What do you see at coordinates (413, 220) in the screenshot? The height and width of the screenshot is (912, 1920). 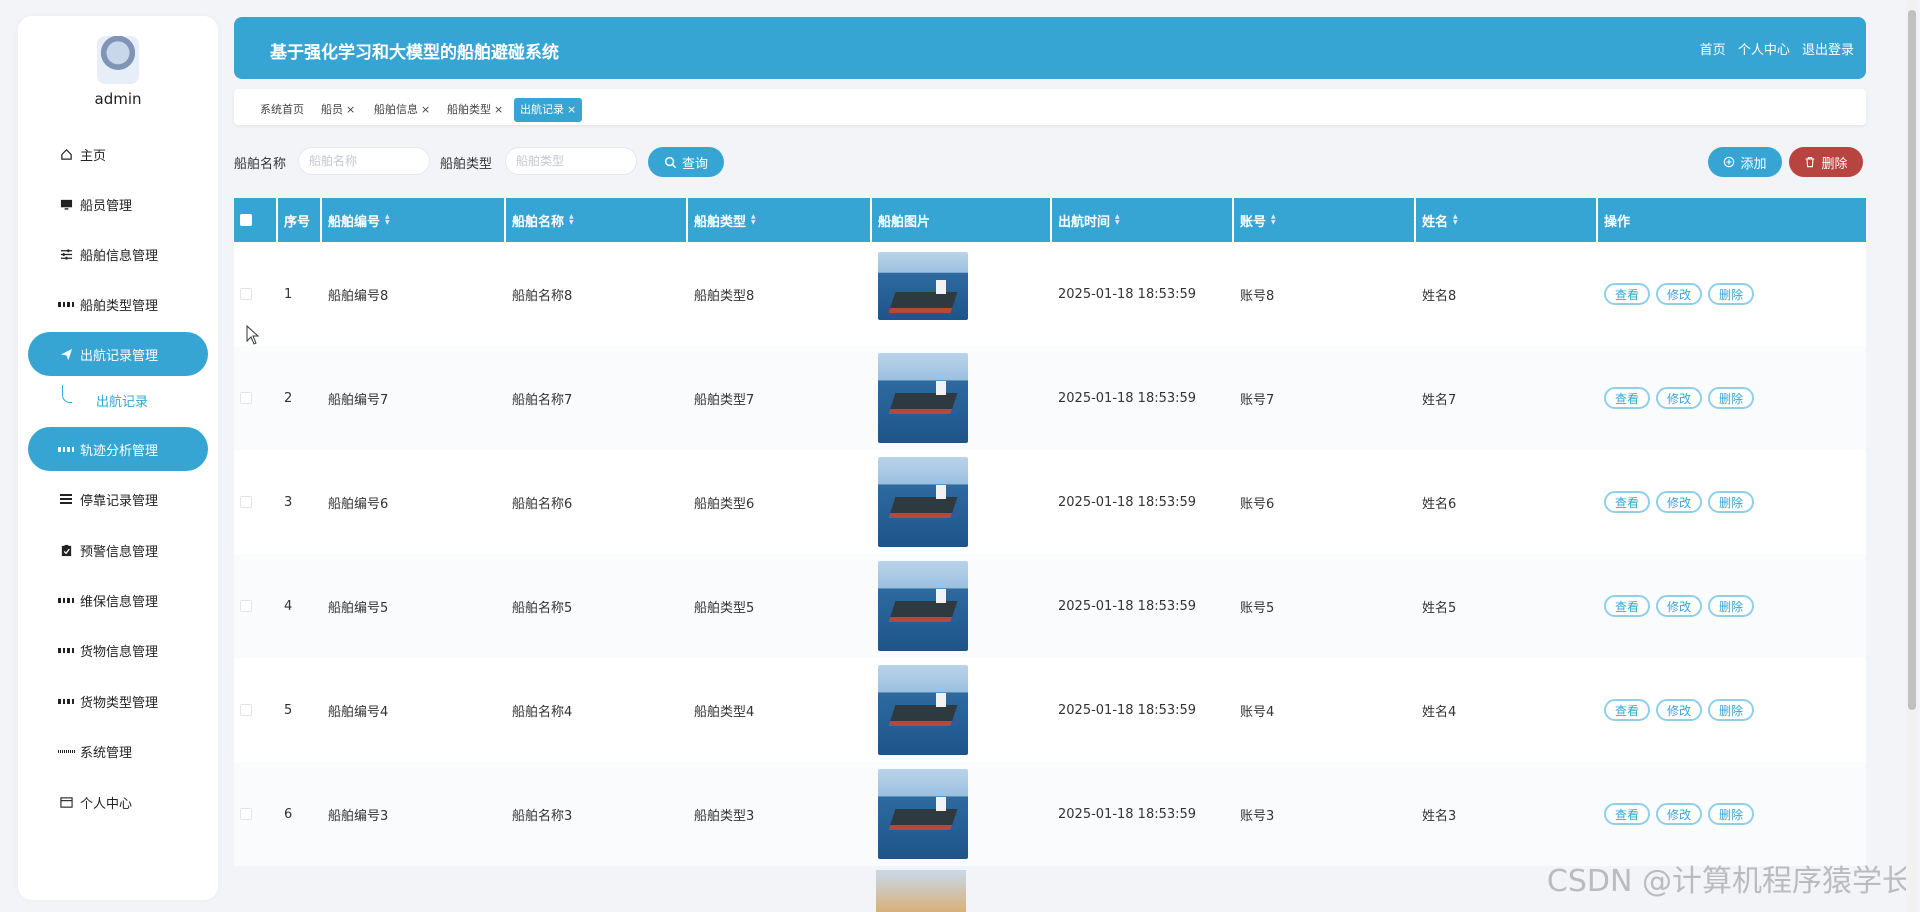 I see `col-code: 船舶编号 ▲ ▼` at bounding box center [413, 220].